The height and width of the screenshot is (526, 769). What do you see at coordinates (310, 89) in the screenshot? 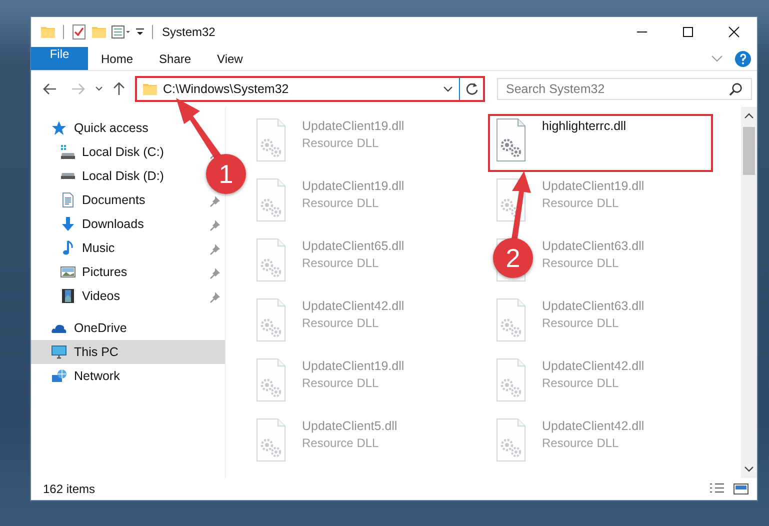
I see `address-bar: C:\Windows\System32` at bounding box center [310, 89].